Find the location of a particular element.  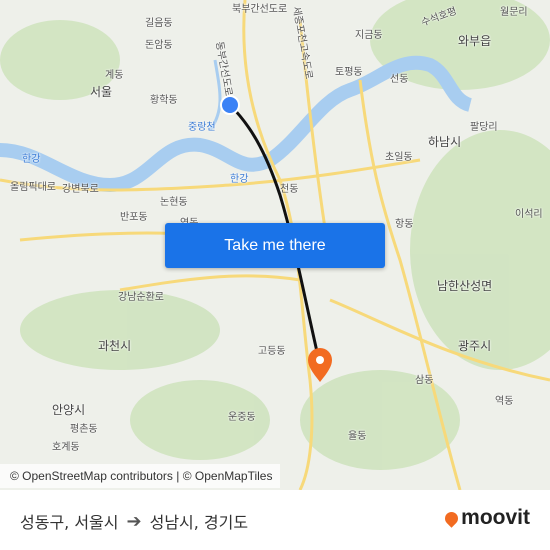

origin-label: 성동구, 서울시 is located at coordinates (69, 522).